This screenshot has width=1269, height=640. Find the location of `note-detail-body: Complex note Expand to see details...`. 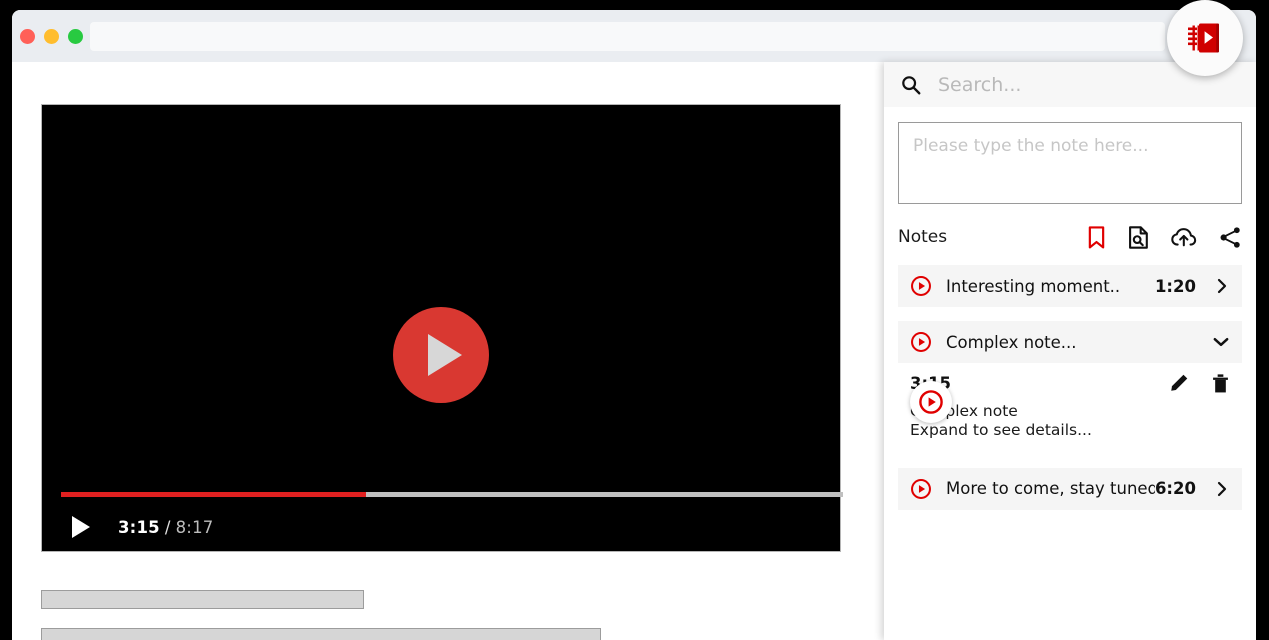

note-detail-body: Complex note Expand to see details... is located at coordinates (1001, 420).